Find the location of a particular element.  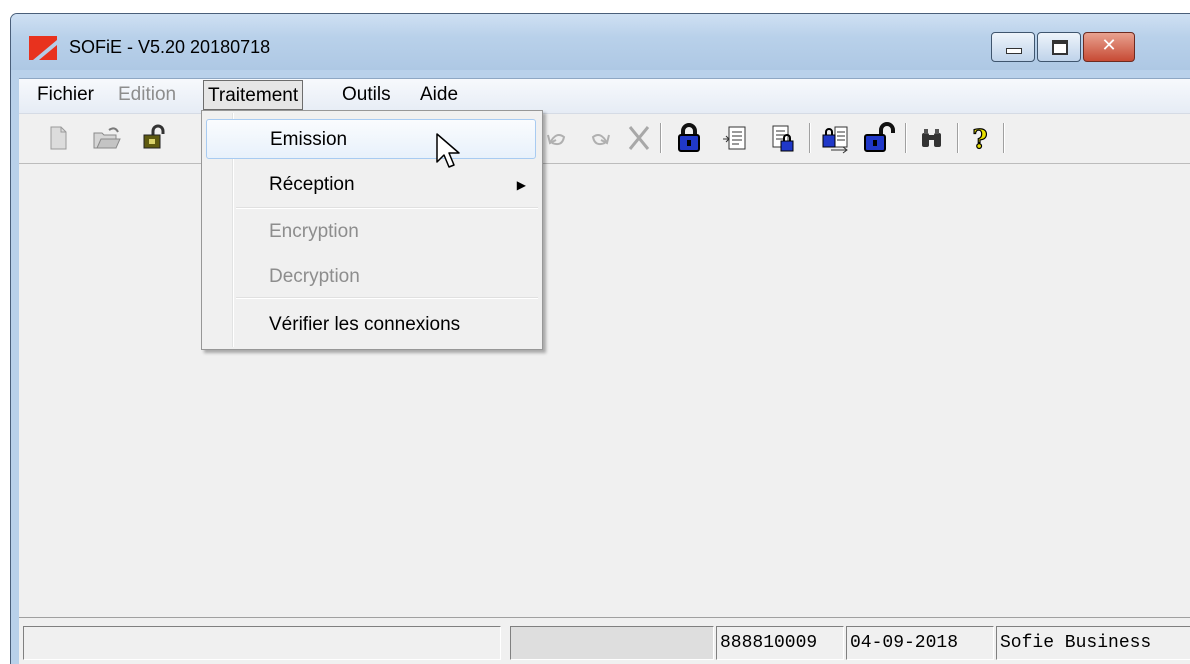

menu-item-reception: Réception ▶ is located at coordinates (371, 185).